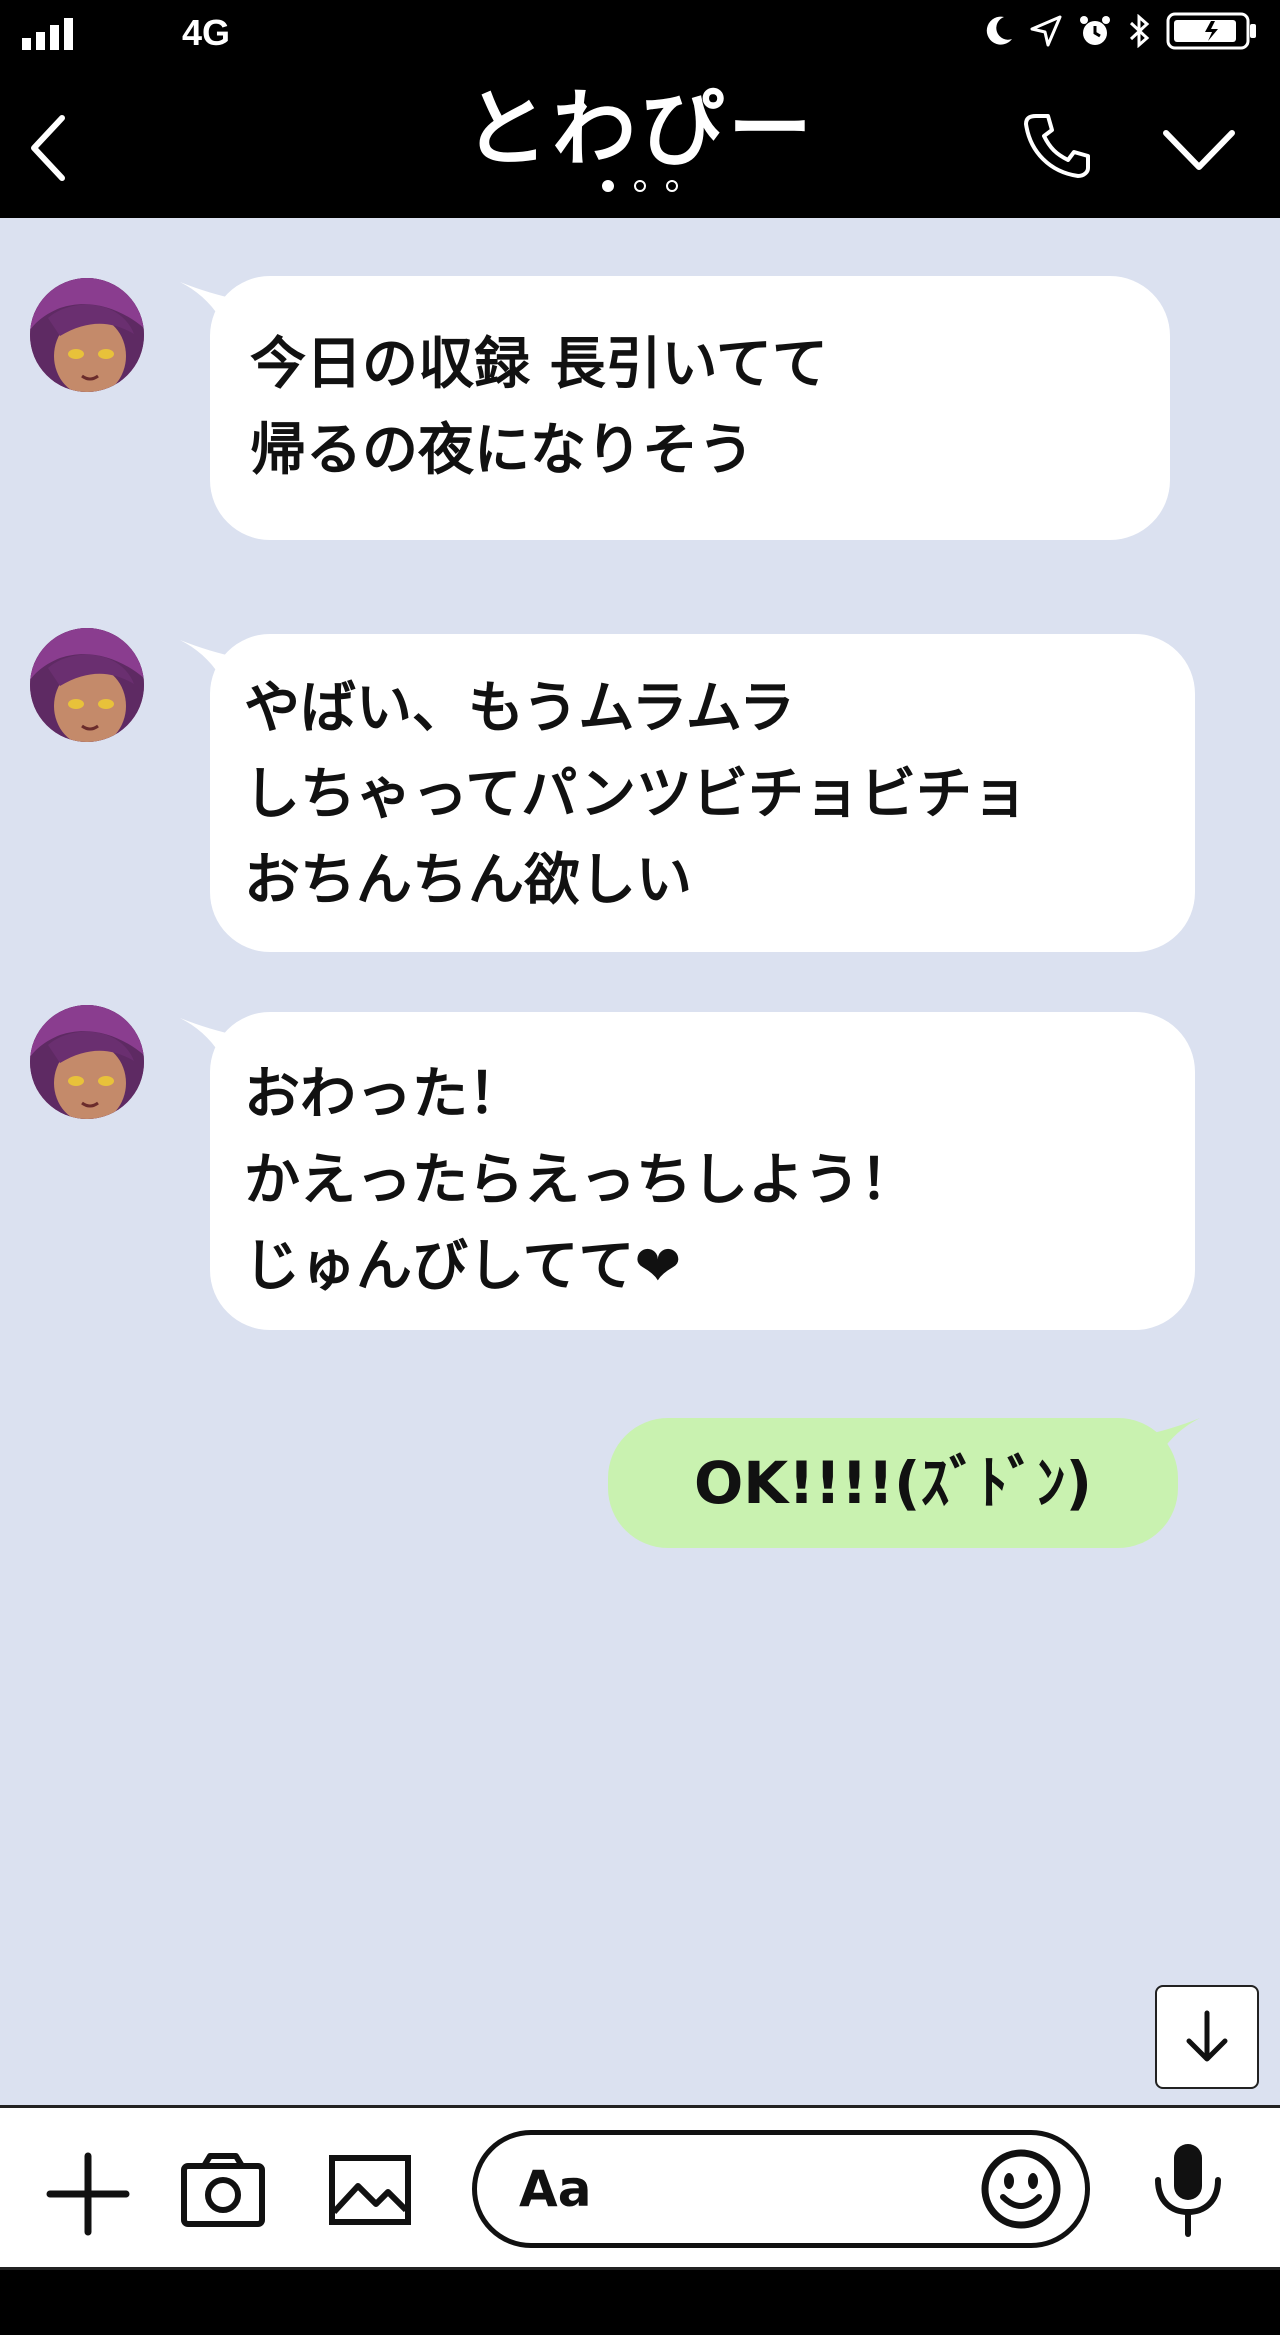  I want to click on camera-icon, so click(223, 2190).